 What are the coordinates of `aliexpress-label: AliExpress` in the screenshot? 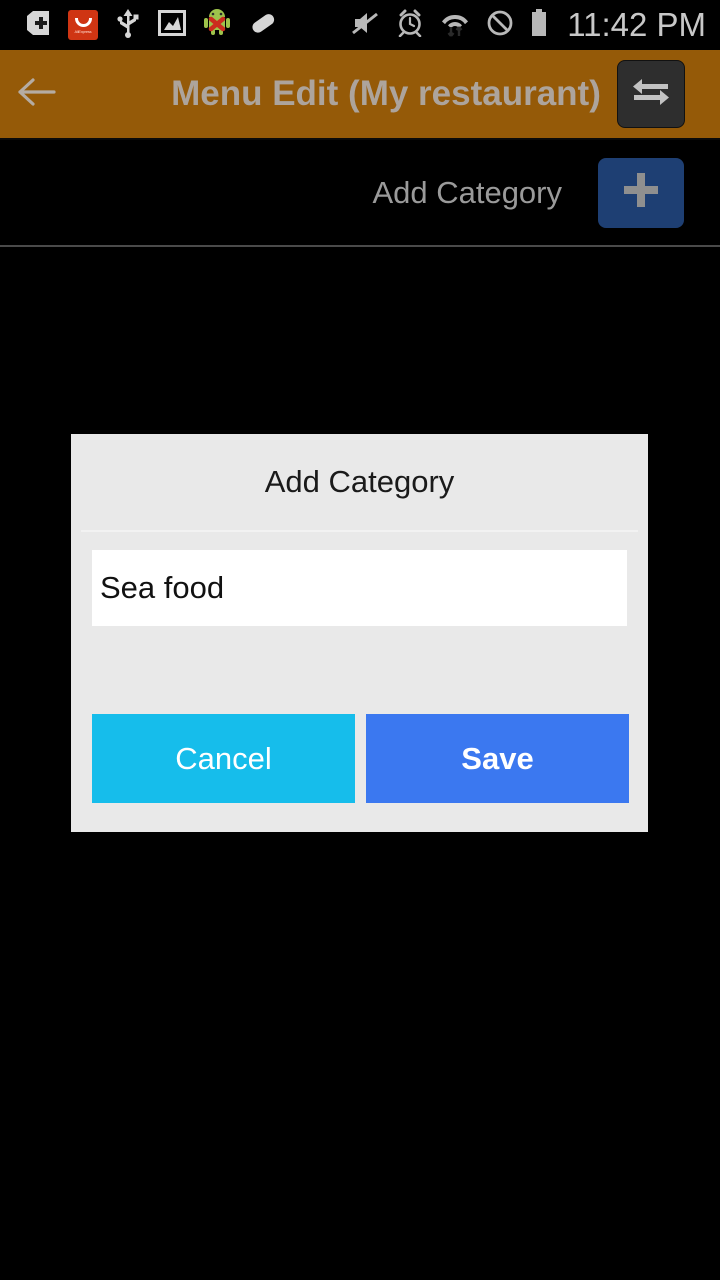 It's located at (83, 31).